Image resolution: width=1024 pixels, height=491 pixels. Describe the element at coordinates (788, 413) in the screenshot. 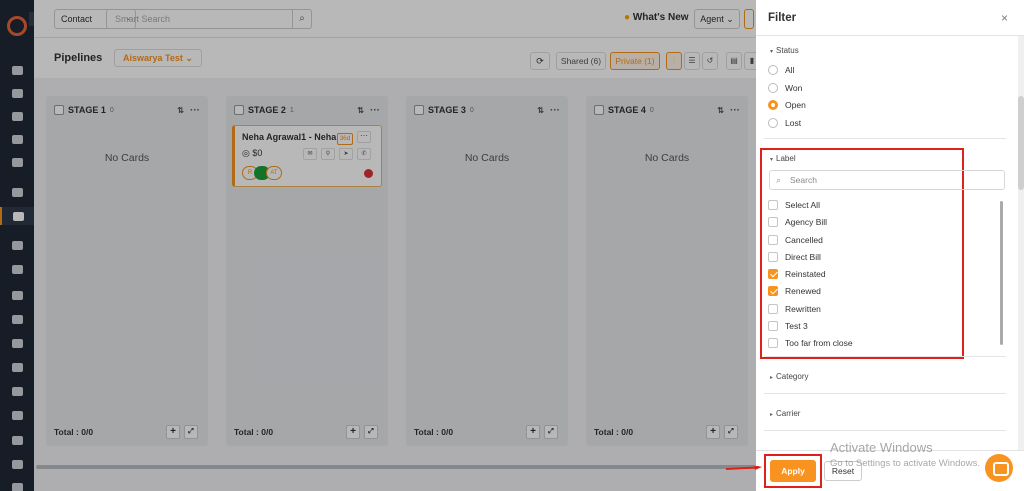

I see `carrier-title-label: Carrier` at that location.